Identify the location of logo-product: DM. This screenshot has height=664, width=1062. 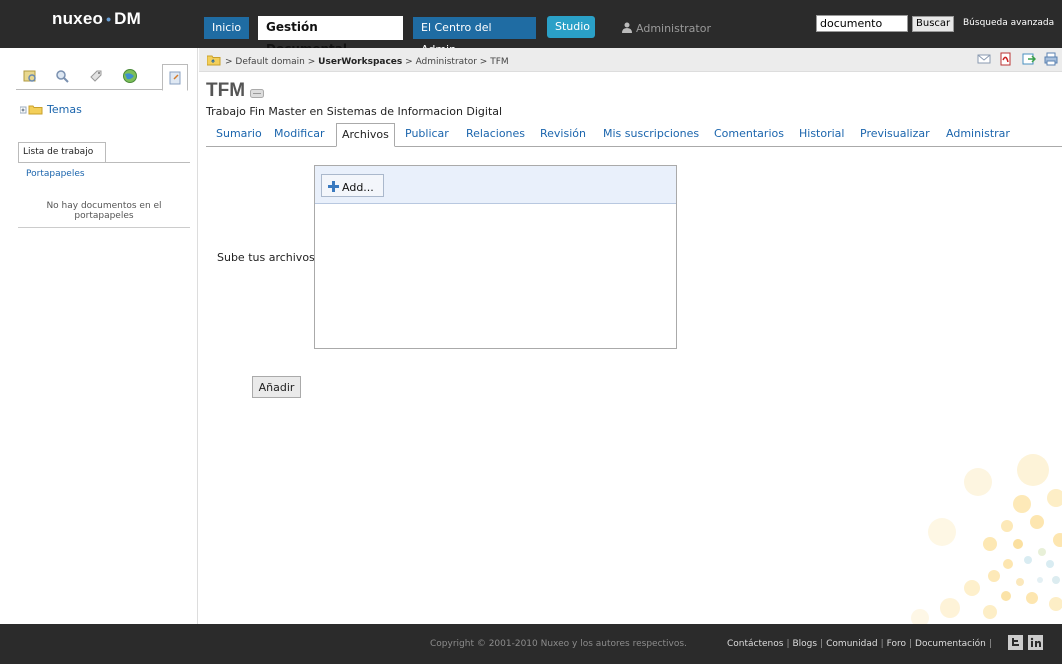
(128, 18).